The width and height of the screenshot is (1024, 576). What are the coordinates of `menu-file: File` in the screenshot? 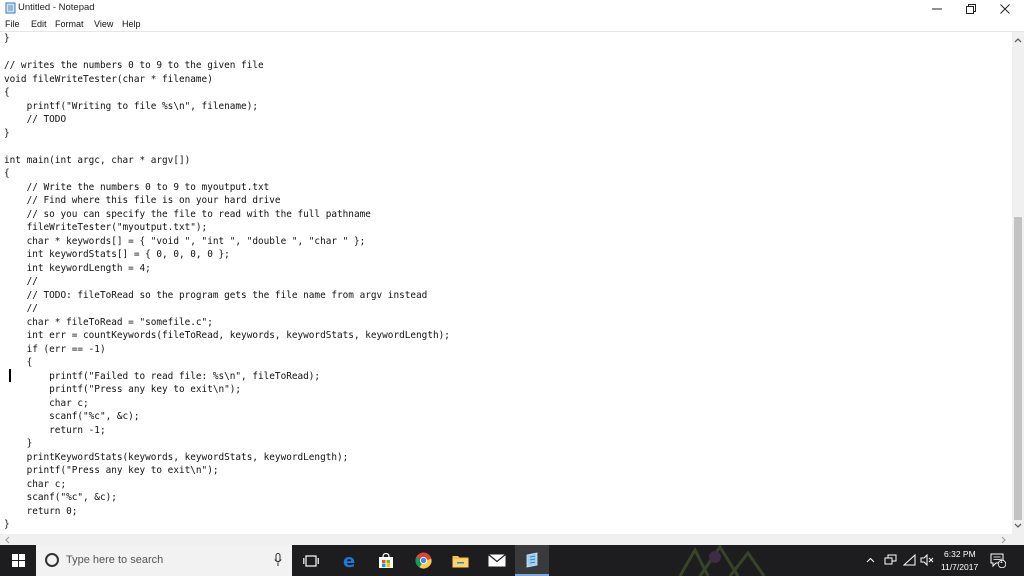 It's located at (12, 24).